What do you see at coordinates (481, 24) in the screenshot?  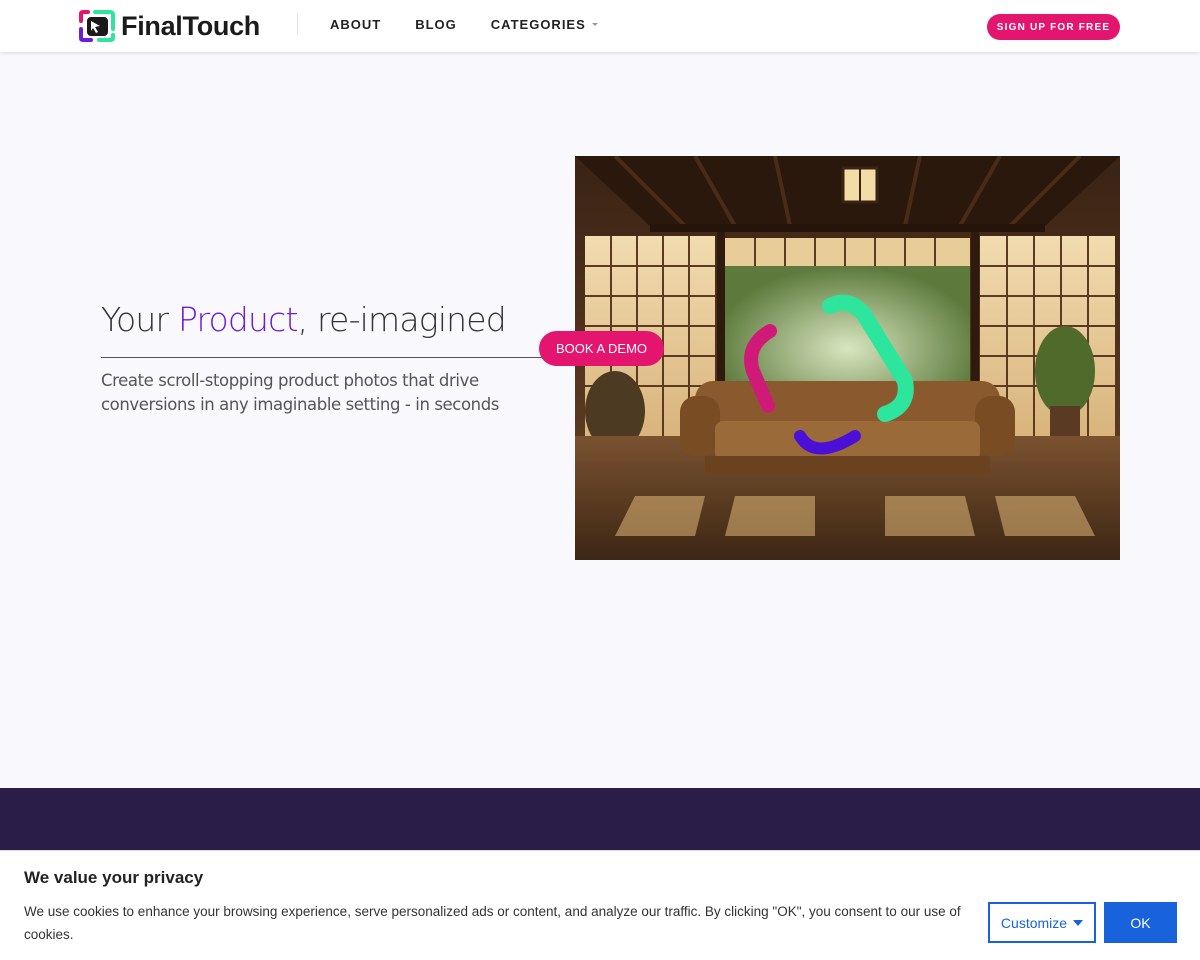 I see `main-nav: ABOUT BLOG CATEGORIES` at bounding box center [481, 24].